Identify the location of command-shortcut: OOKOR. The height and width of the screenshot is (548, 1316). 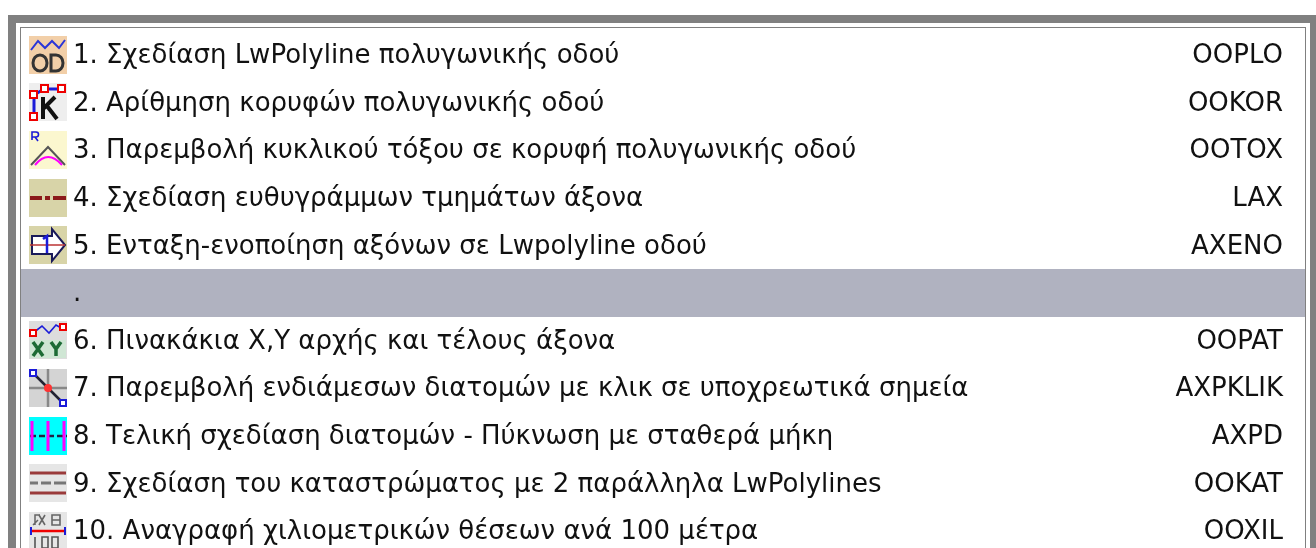
(1235, 102).